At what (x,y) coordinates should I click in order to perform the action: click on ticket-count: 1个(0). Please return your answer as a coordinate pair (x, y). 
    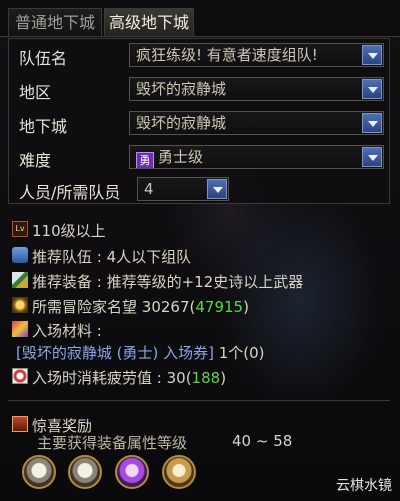
    Looking at the image, I should click on (241, 353).